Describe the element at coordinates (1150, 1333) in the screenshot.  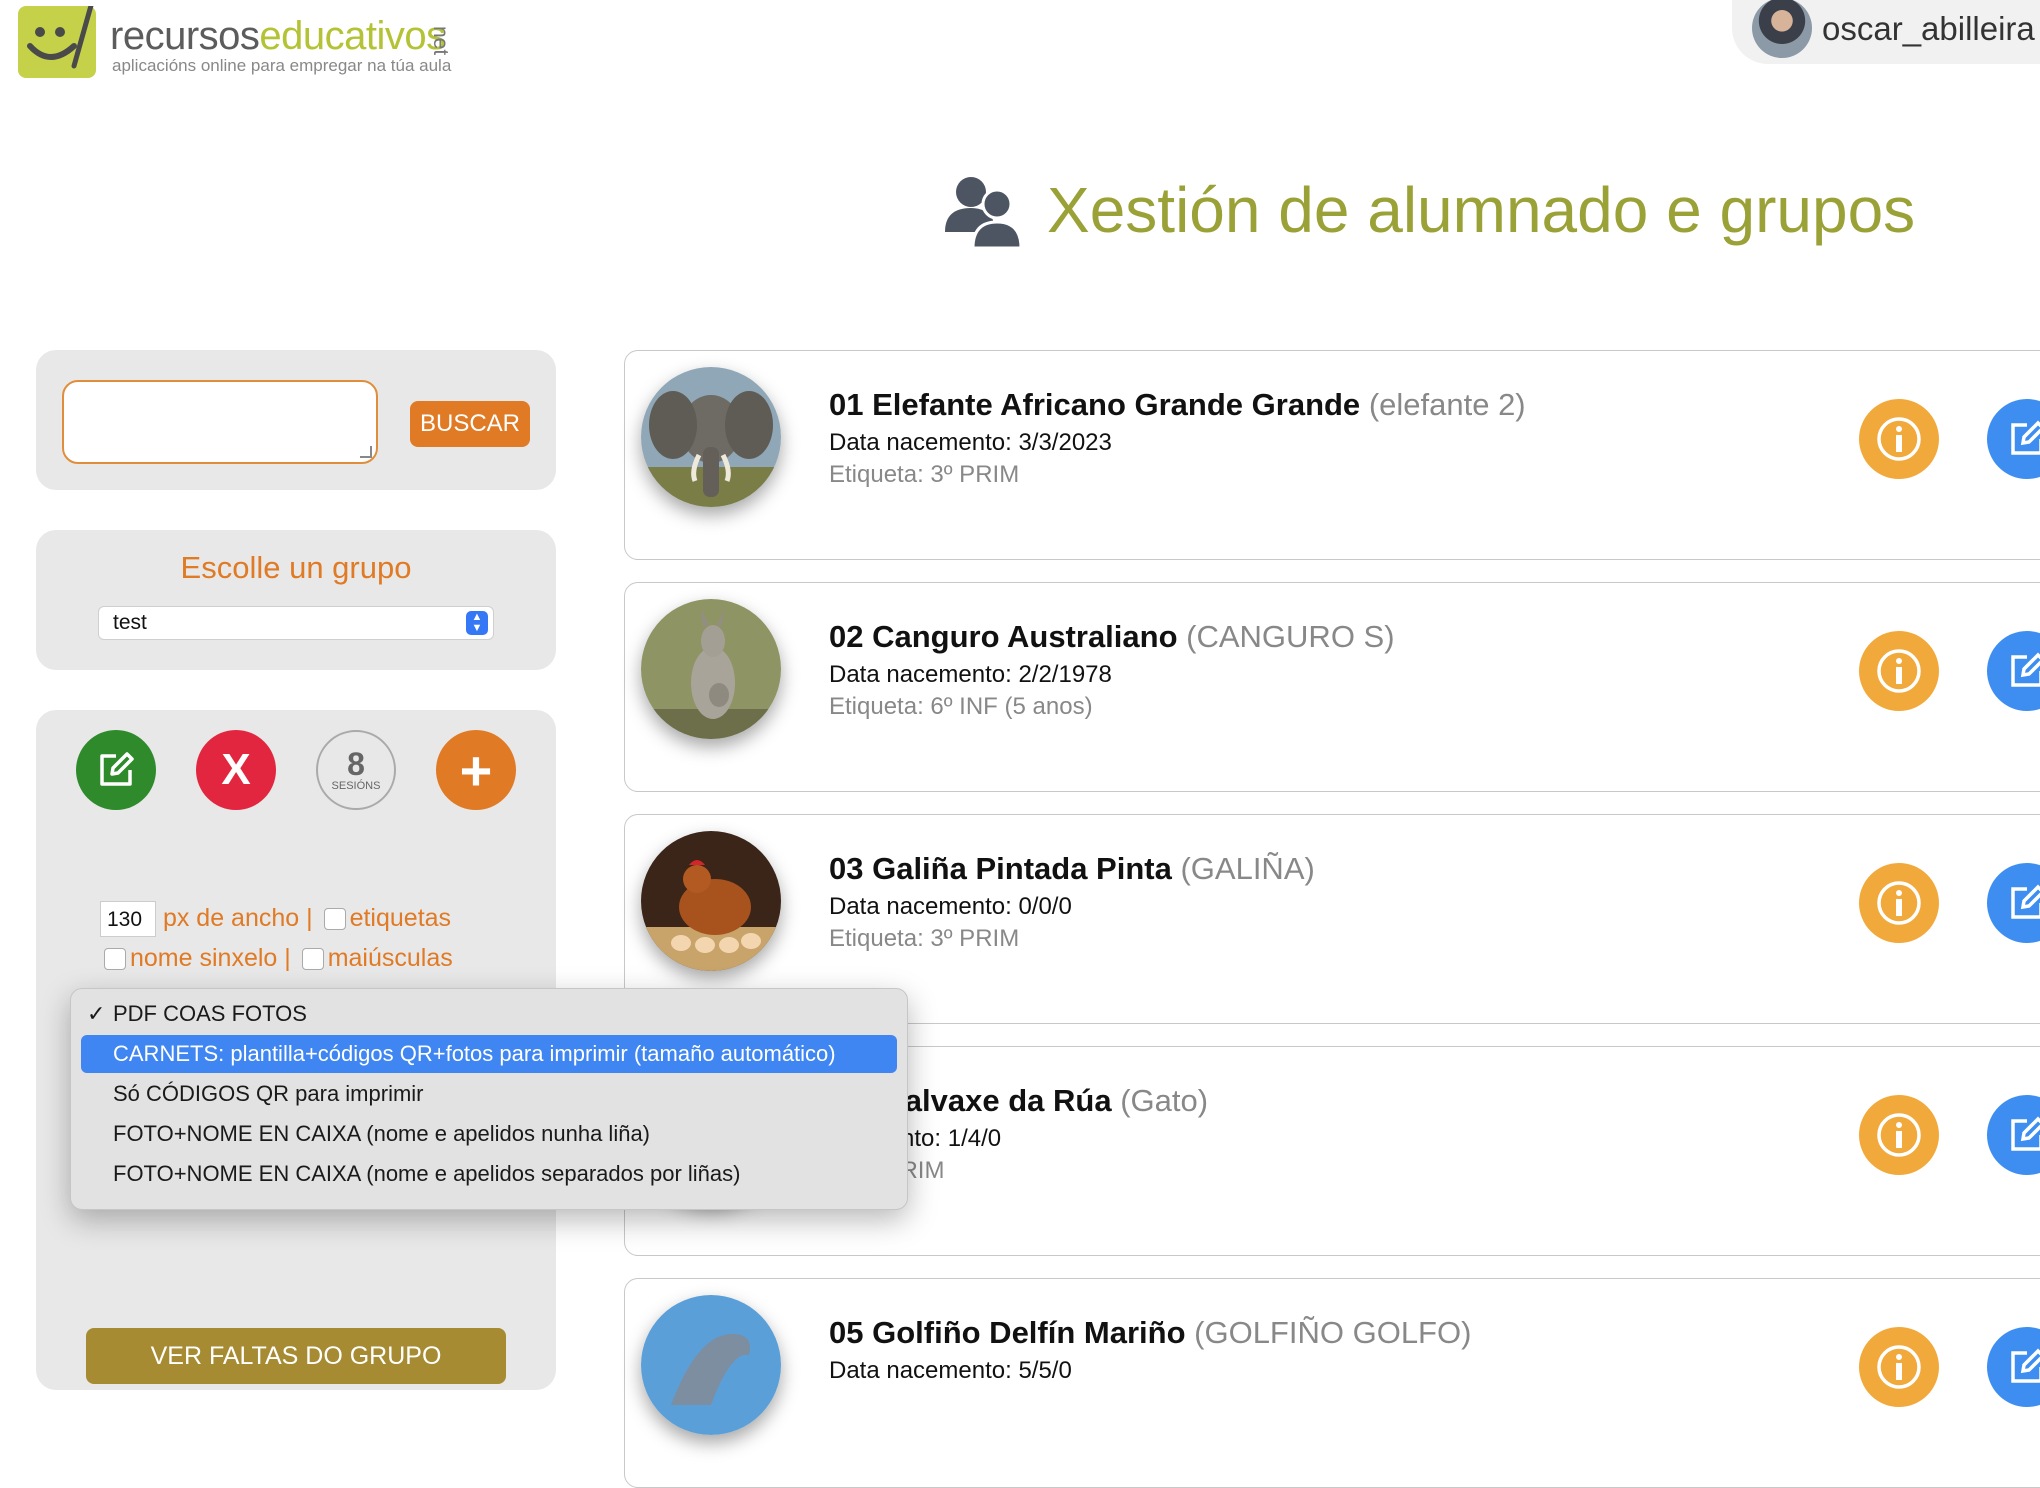
I see `student-name: 05 Golfiño Delfín Mariño (GOLFIÑO GOLFO)` at that location.